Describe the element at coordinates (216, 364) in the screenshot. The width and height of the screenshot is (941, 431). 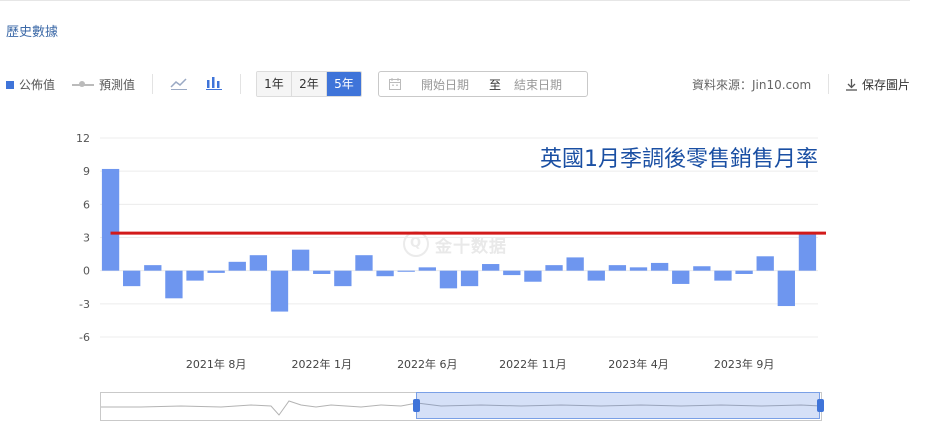
I see `x-tick-label: 2021年 8月` at that location.